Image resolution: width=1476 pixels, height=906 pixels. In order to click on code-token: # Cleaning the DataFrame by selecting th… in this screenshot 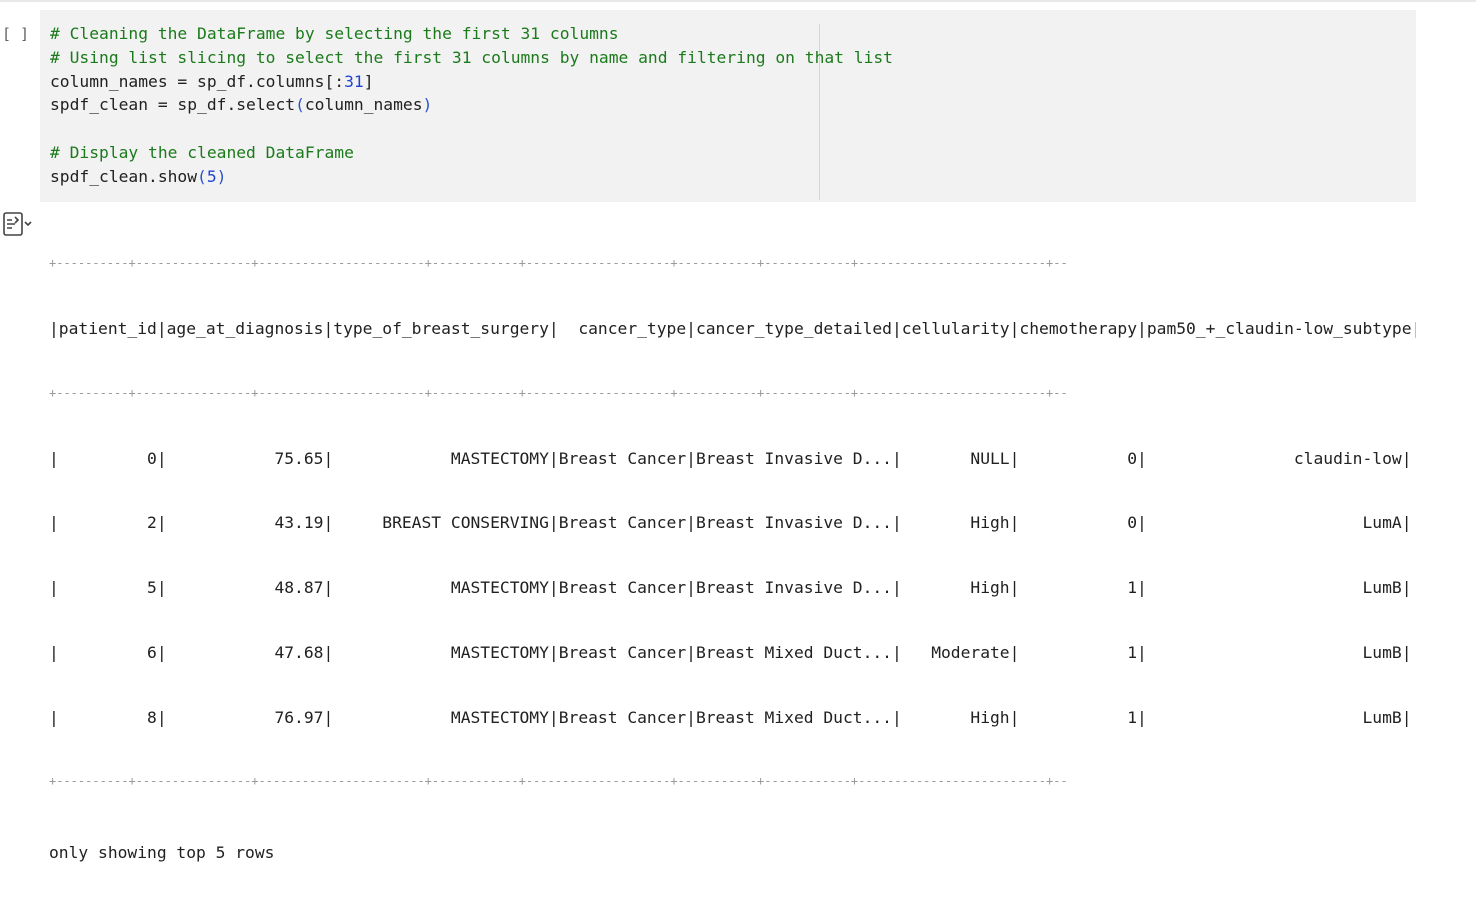, I will do `click(334, 33)`.